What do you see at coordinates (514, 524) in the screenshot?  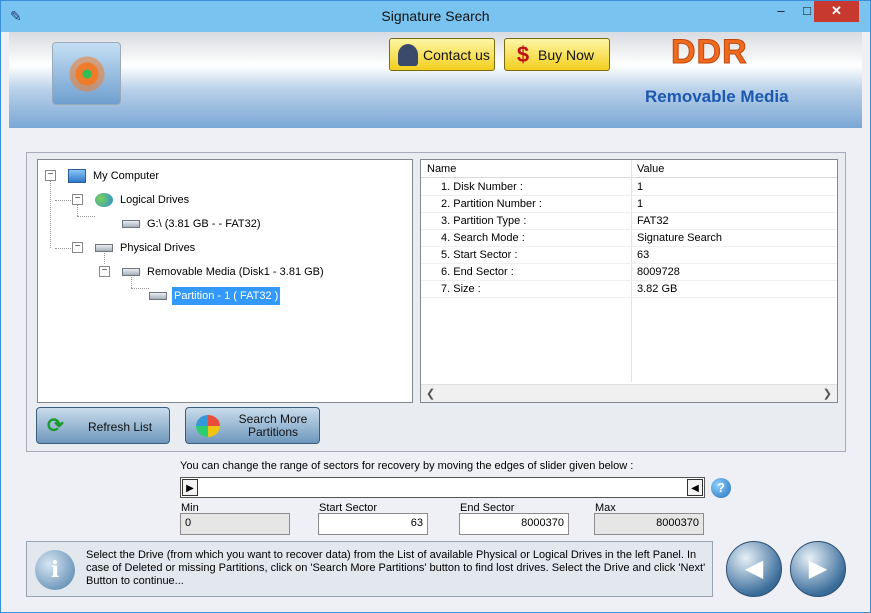 I see `end-sector-input: 8000370` at bounding box center [514, 524].